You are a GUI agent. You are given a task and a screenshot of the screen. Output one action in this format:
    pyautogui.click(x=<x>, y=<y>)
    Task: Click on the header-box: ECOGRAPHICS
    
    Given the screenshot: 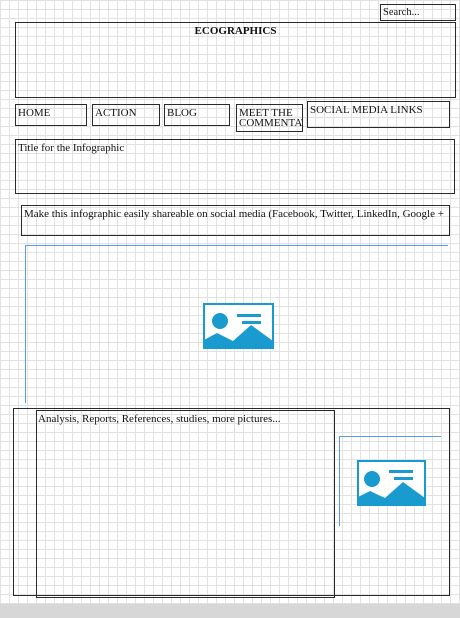 What is the action you would take?
    pyautogui.click(x=235, y=60)
    